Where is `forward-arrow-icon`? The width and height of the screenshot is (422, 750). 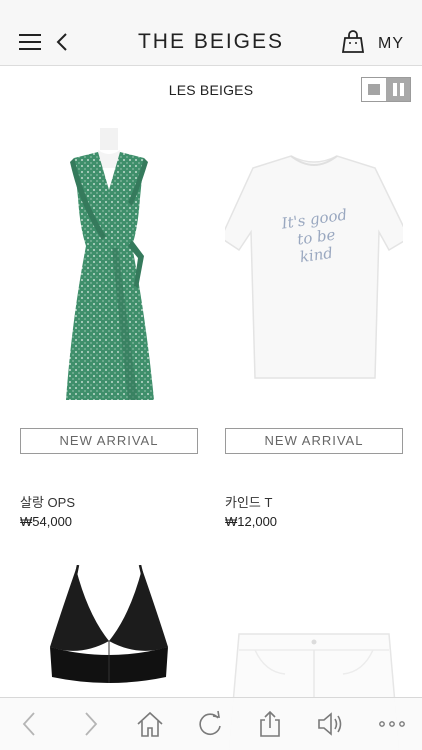
forward-arrow-icon is located at coordinates (90, 724).